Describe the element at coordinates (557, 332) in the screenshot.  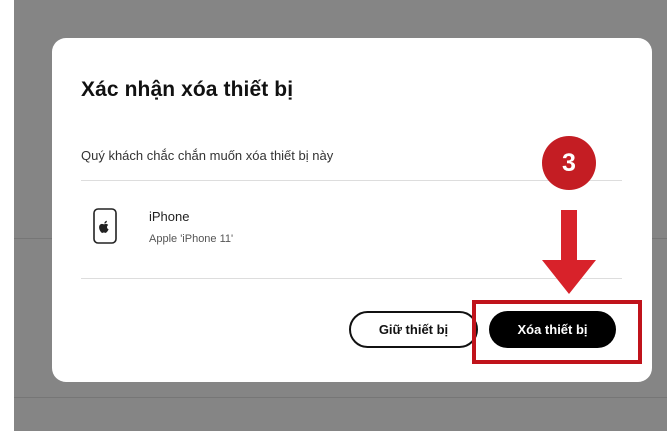
I see `highlight-box` at that location.